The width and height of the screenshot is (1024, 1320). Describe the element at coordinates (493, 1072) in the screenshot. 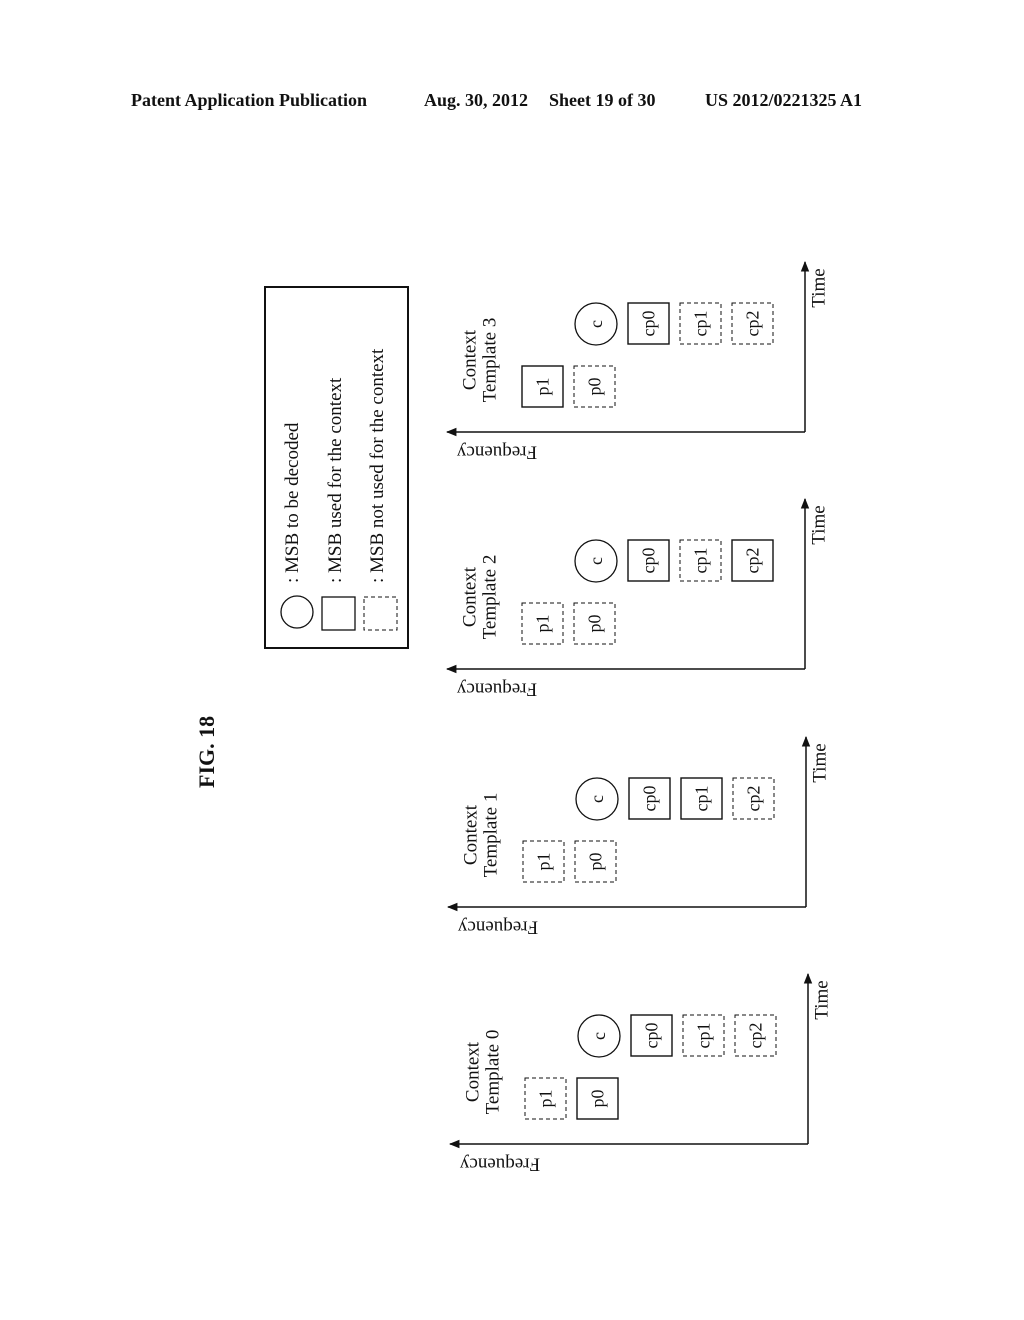

I see `panel-title-line2: Template 0` at that location.